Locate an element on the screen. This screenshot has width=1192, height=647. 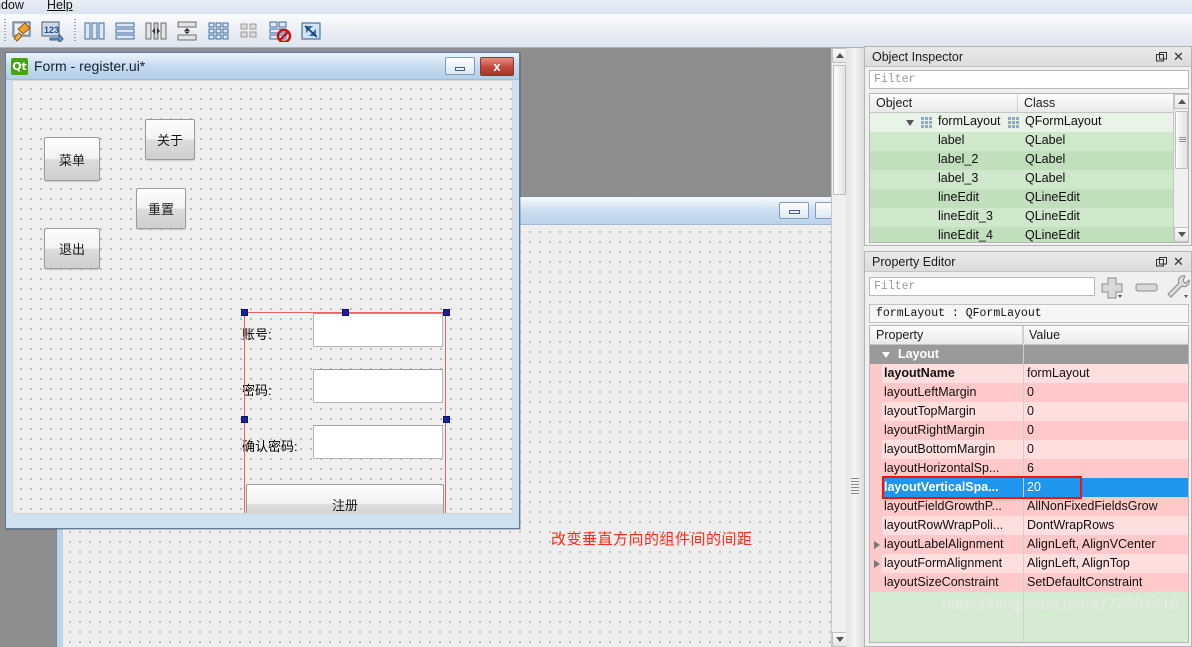
layout-vertically-icon is located at coordinates (125, 31).